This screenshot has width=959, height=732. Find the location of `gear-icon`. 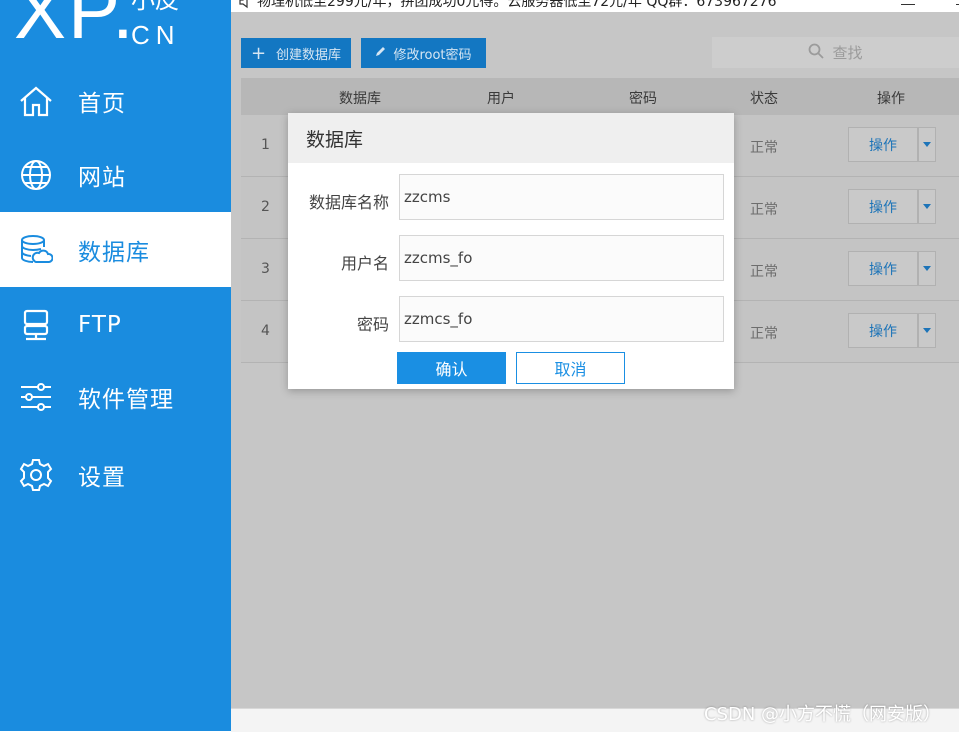

gear-icon is located at coordinates (36, 475).